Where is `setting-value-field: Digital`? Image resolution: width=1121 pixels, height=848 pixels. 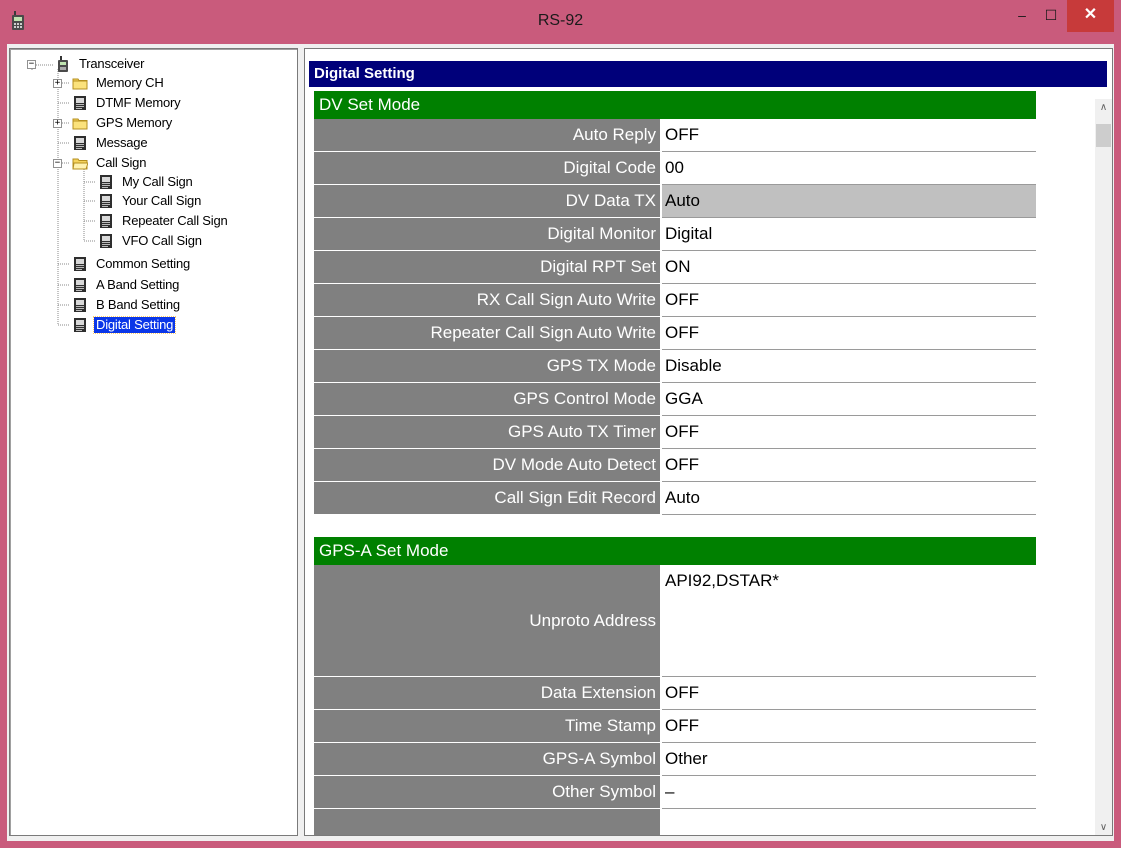
setting-value-field: Digital is located at coordinates (849, 234).